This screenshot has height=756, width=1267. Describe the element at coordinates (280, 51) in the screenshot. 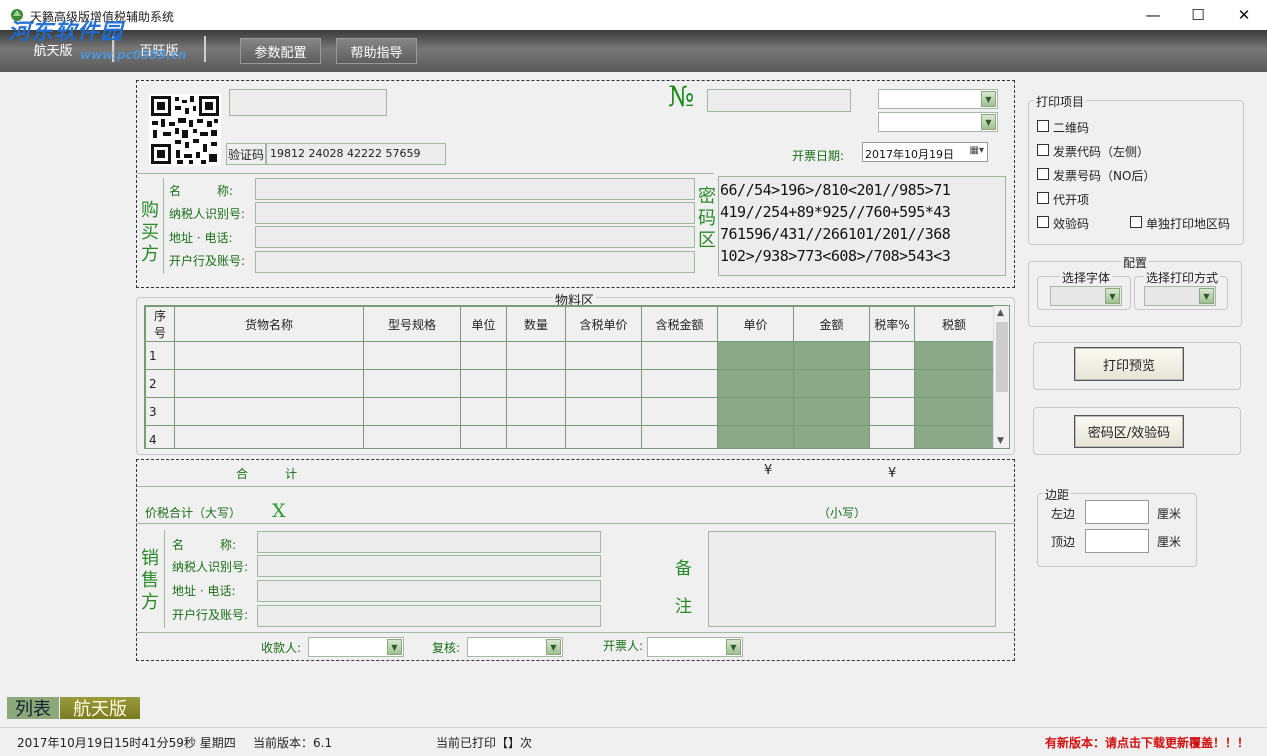

I see `params-config-button: 参数配置` at that location.